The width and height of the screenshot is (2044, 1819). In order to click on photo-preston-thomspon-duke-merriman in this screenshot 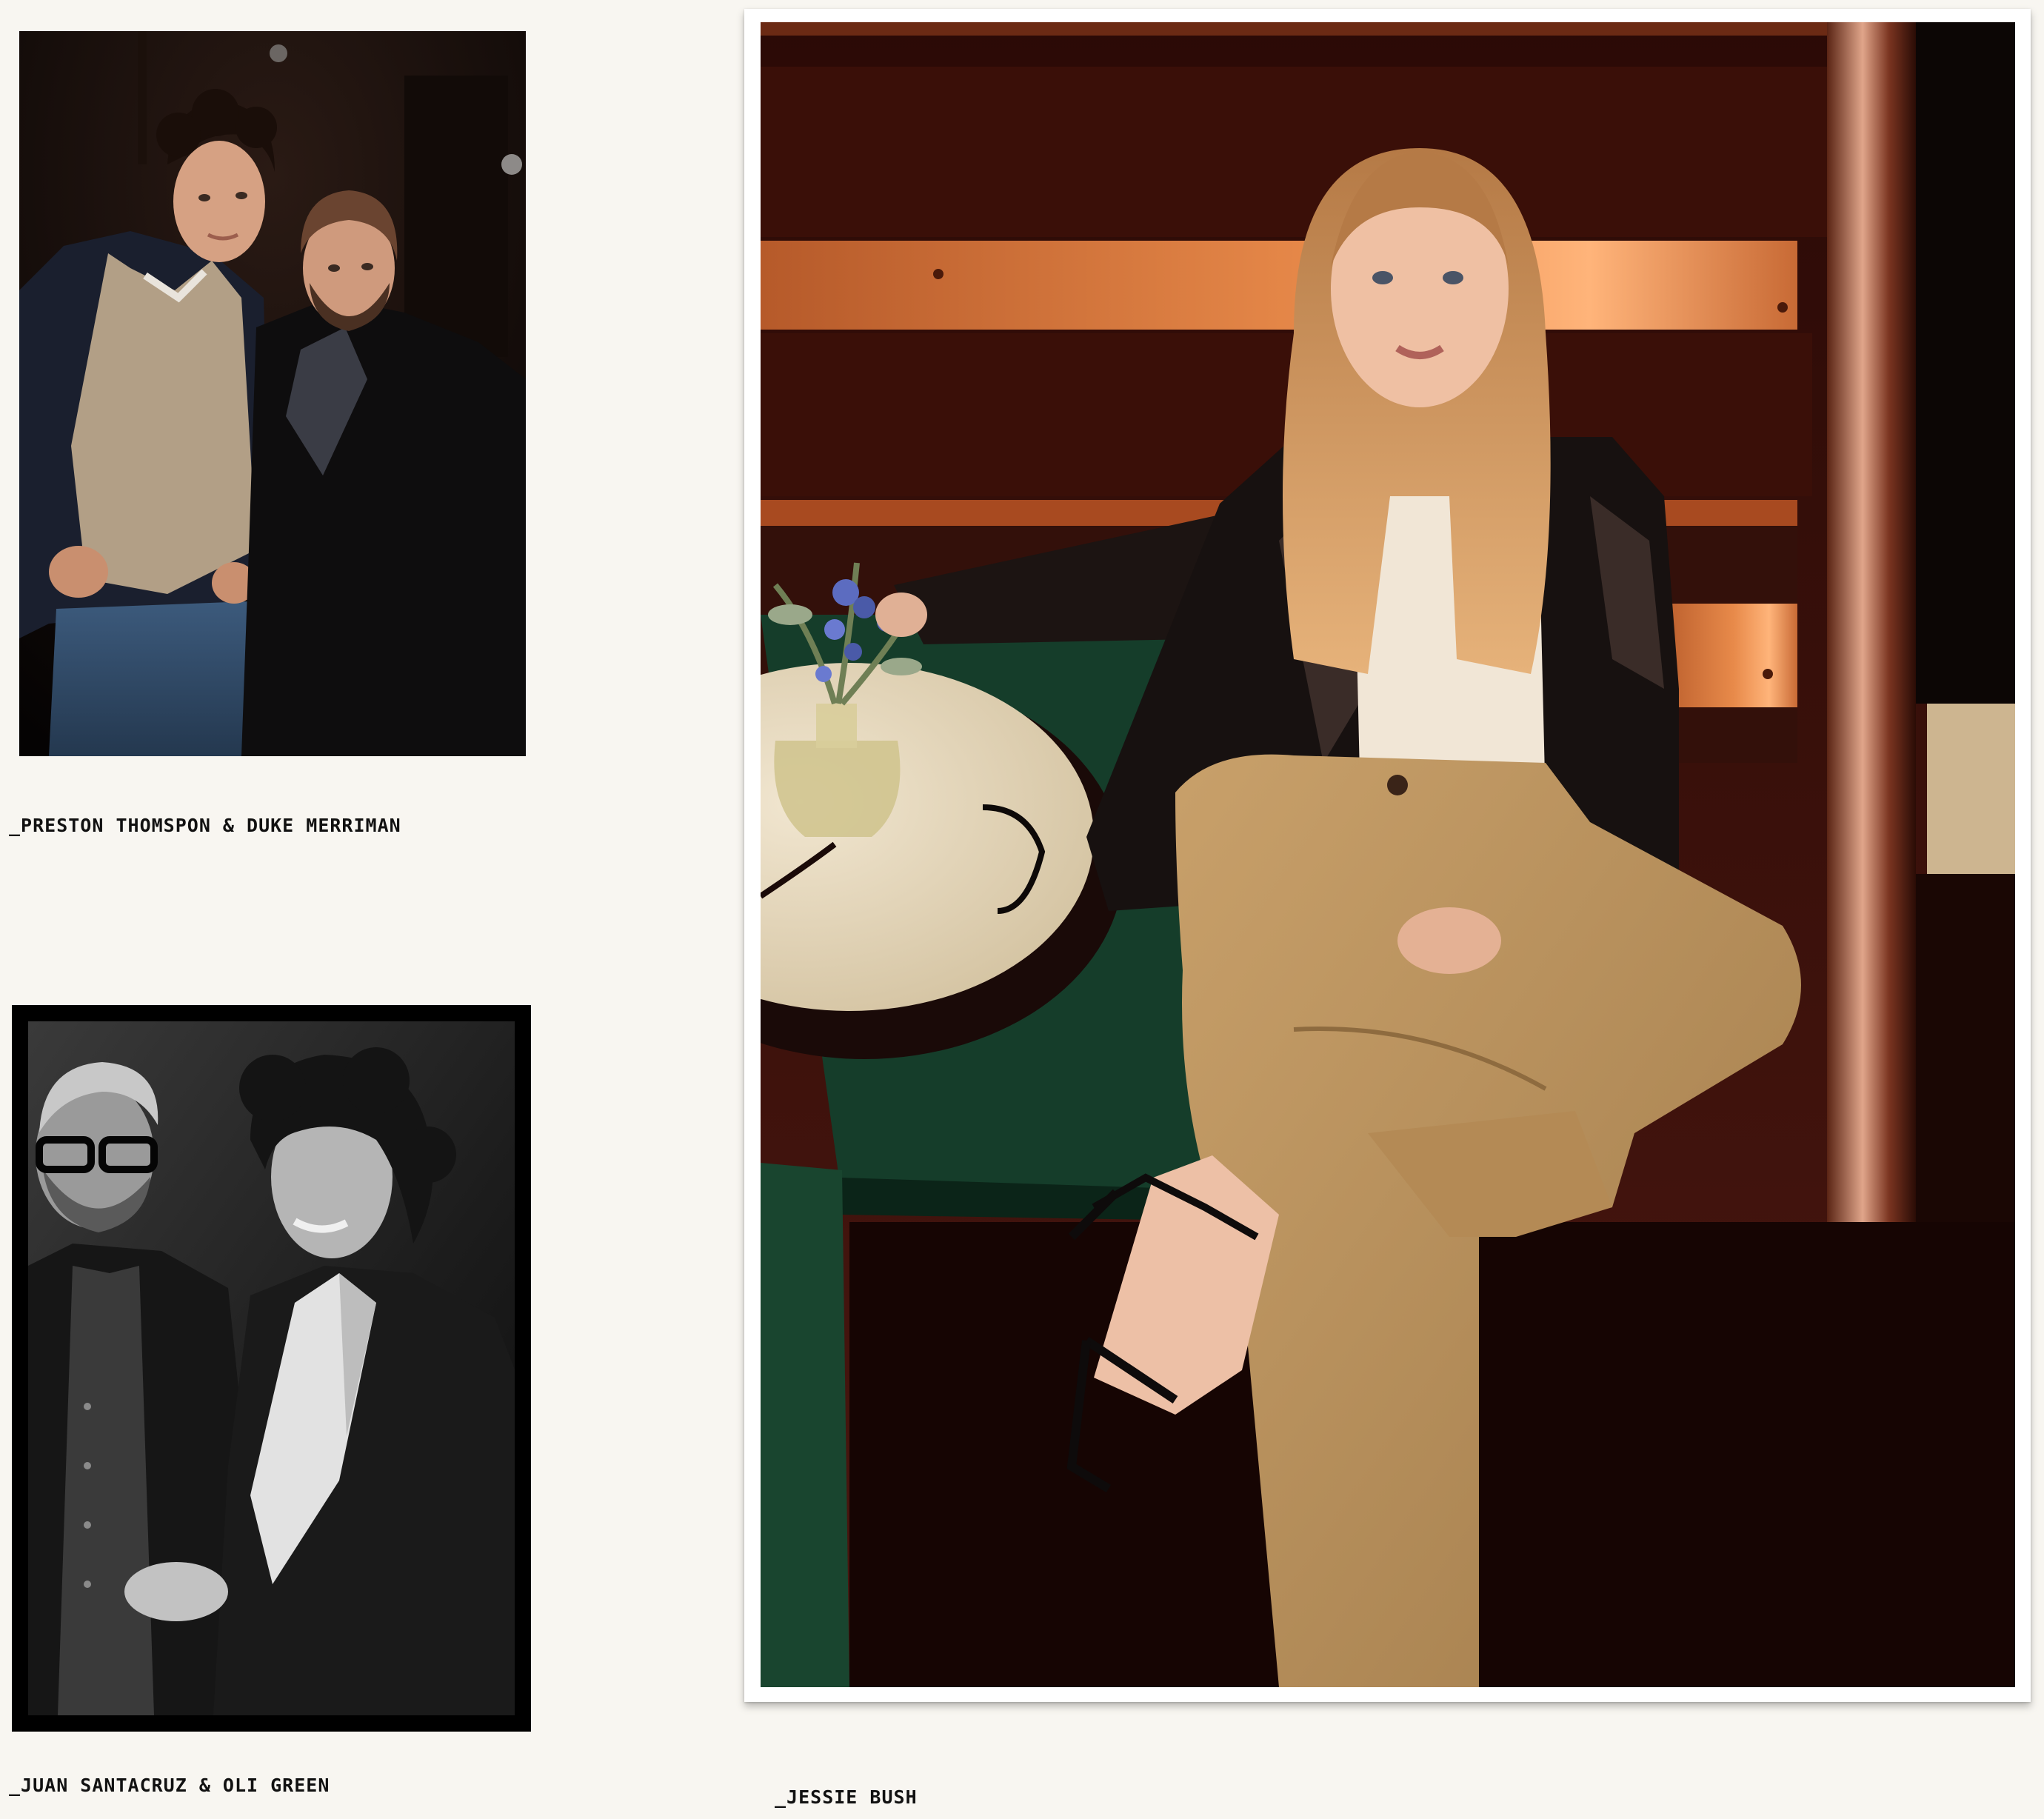, I will do `click(272, 394)`.